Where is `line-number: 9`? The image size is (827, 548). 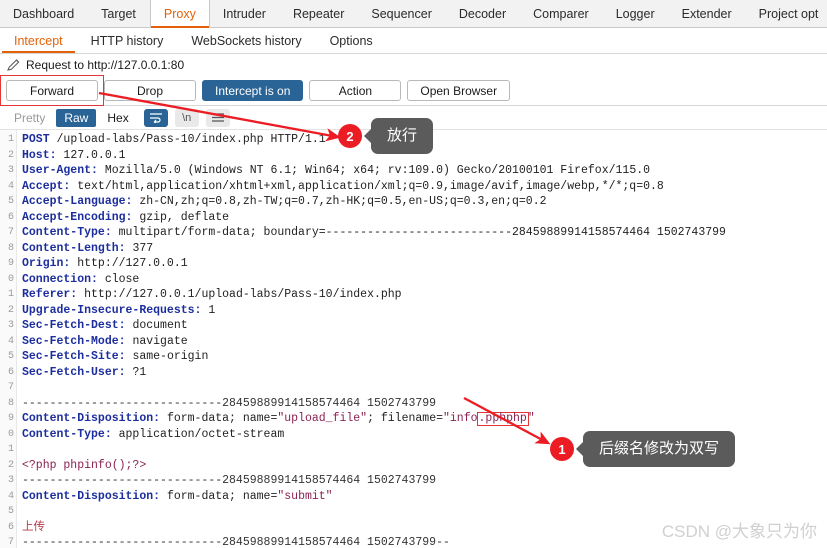 line-number: 9 is located at coordinates (10, 263).